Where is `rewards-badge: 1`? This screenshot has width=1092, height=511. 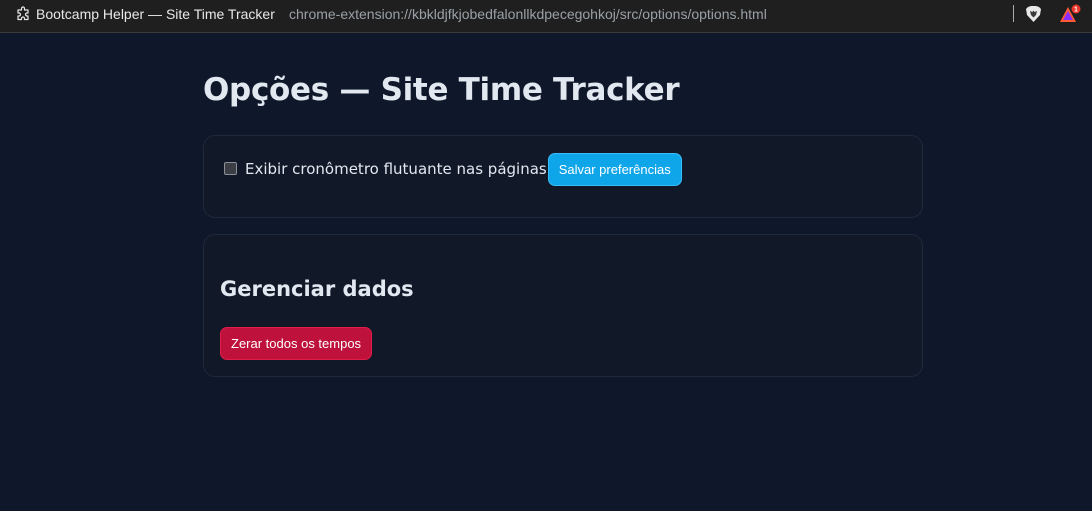
rewards-badge: 1 is located at coordinates (1076, 9).